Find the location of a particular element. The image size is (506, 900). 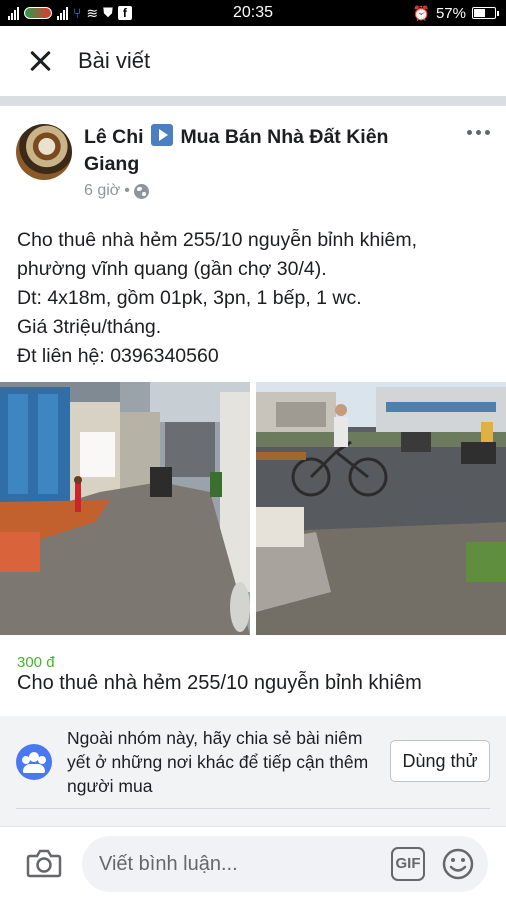

emoji-icon is located at coordinates (458, 864).